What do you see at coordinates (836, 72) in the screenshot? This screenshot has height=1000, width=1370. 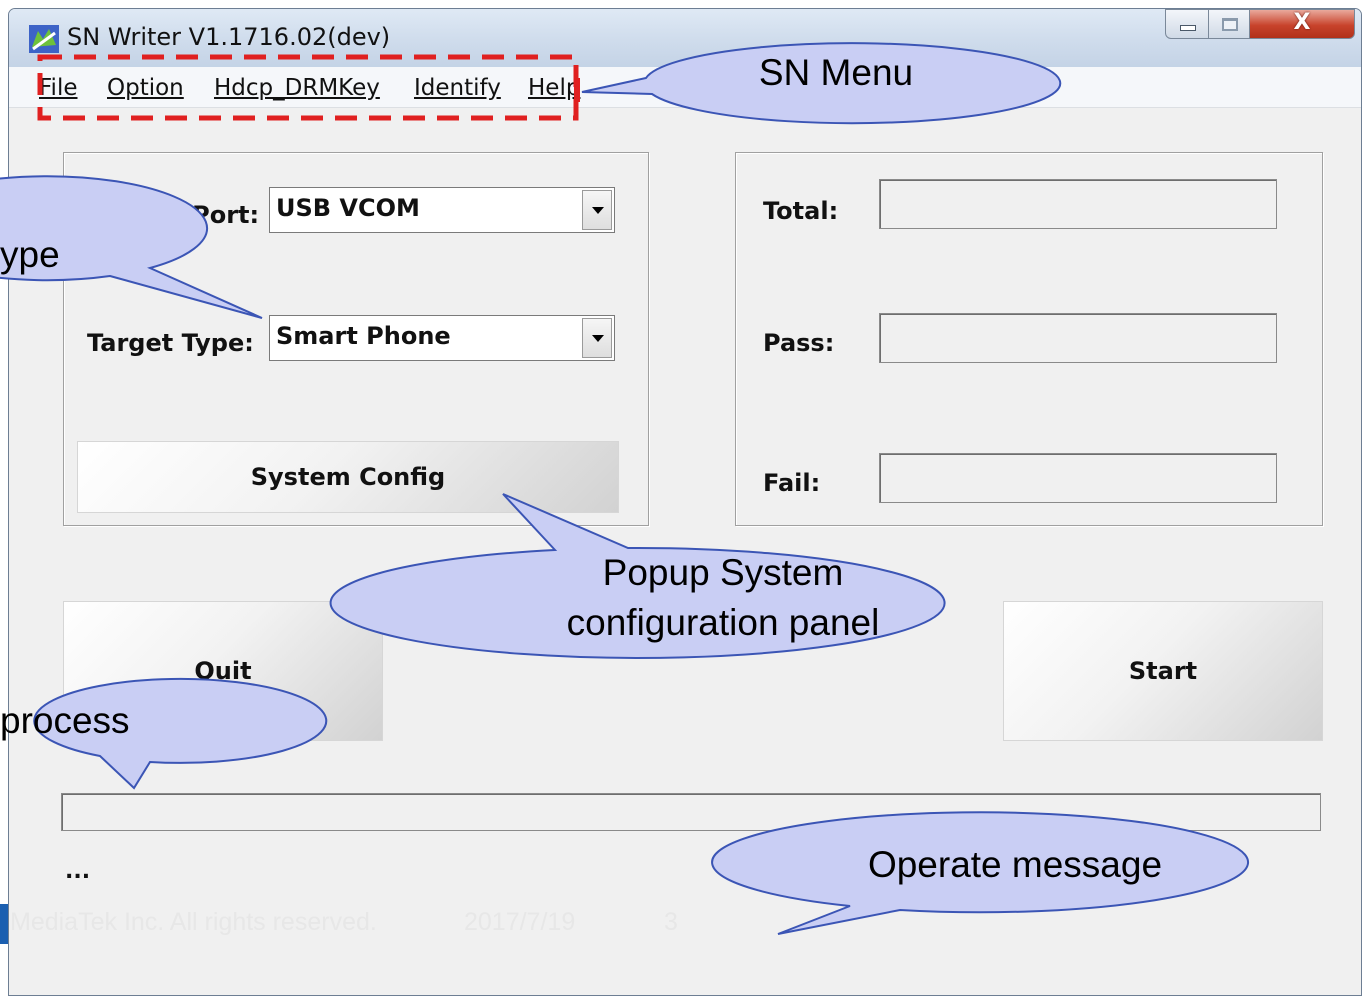 I see `callout-sn-menu-text: SN Menu` at bounding box center [836, 72].